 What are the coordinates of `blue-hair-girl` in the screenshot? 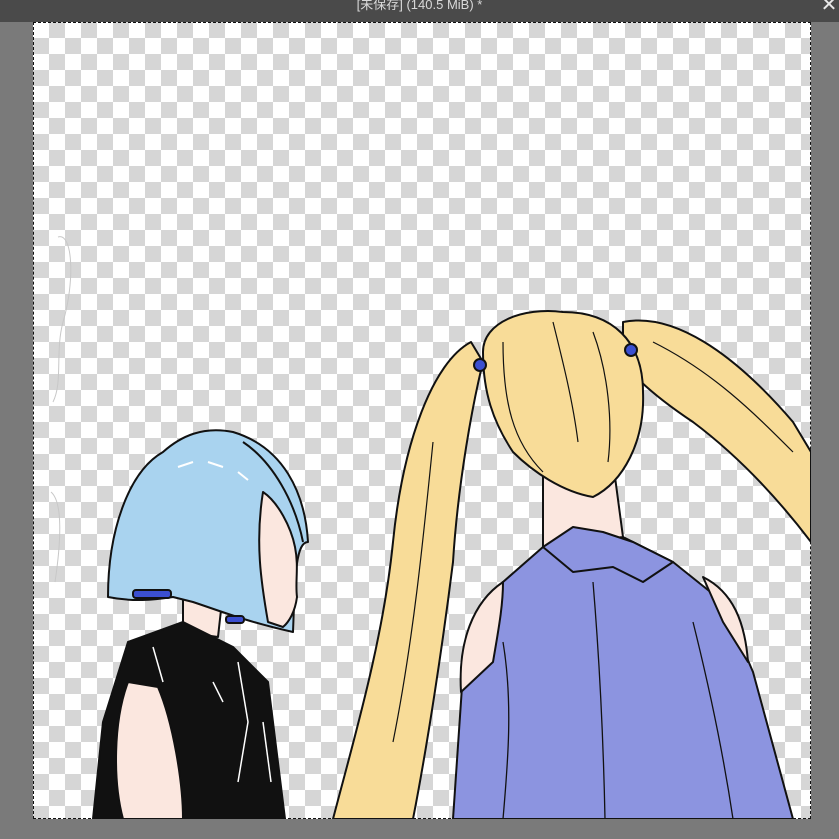 It's located at (200, 624).